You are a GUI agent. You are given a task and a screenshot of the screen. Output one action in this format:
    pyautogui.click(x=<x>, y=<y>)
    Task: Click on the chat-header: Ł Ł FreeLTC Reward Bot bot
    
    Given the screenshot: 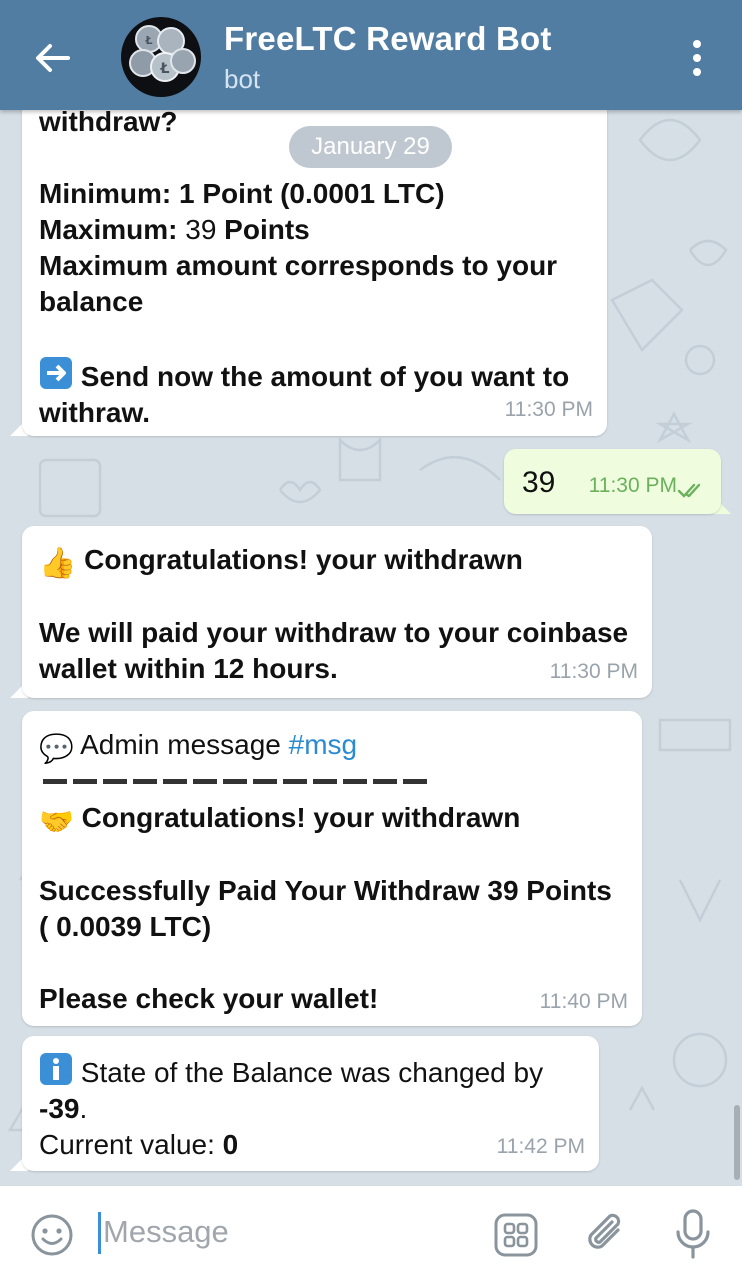 What is the action you would take?
    pyautogui.click(x=371, y=55)
    